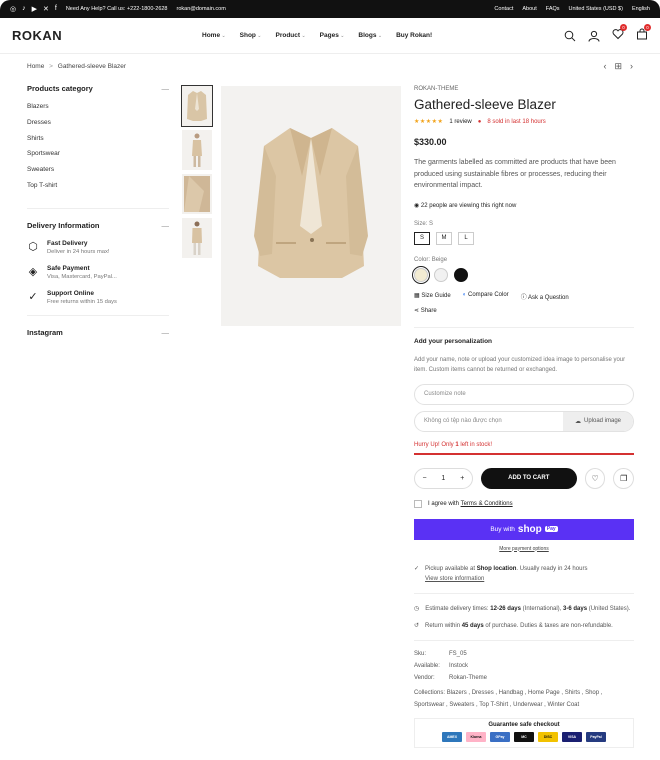 This screenshot has width=660, height=760. I want to click on product-brand: ROKAN-THEME, so click(524, 89).